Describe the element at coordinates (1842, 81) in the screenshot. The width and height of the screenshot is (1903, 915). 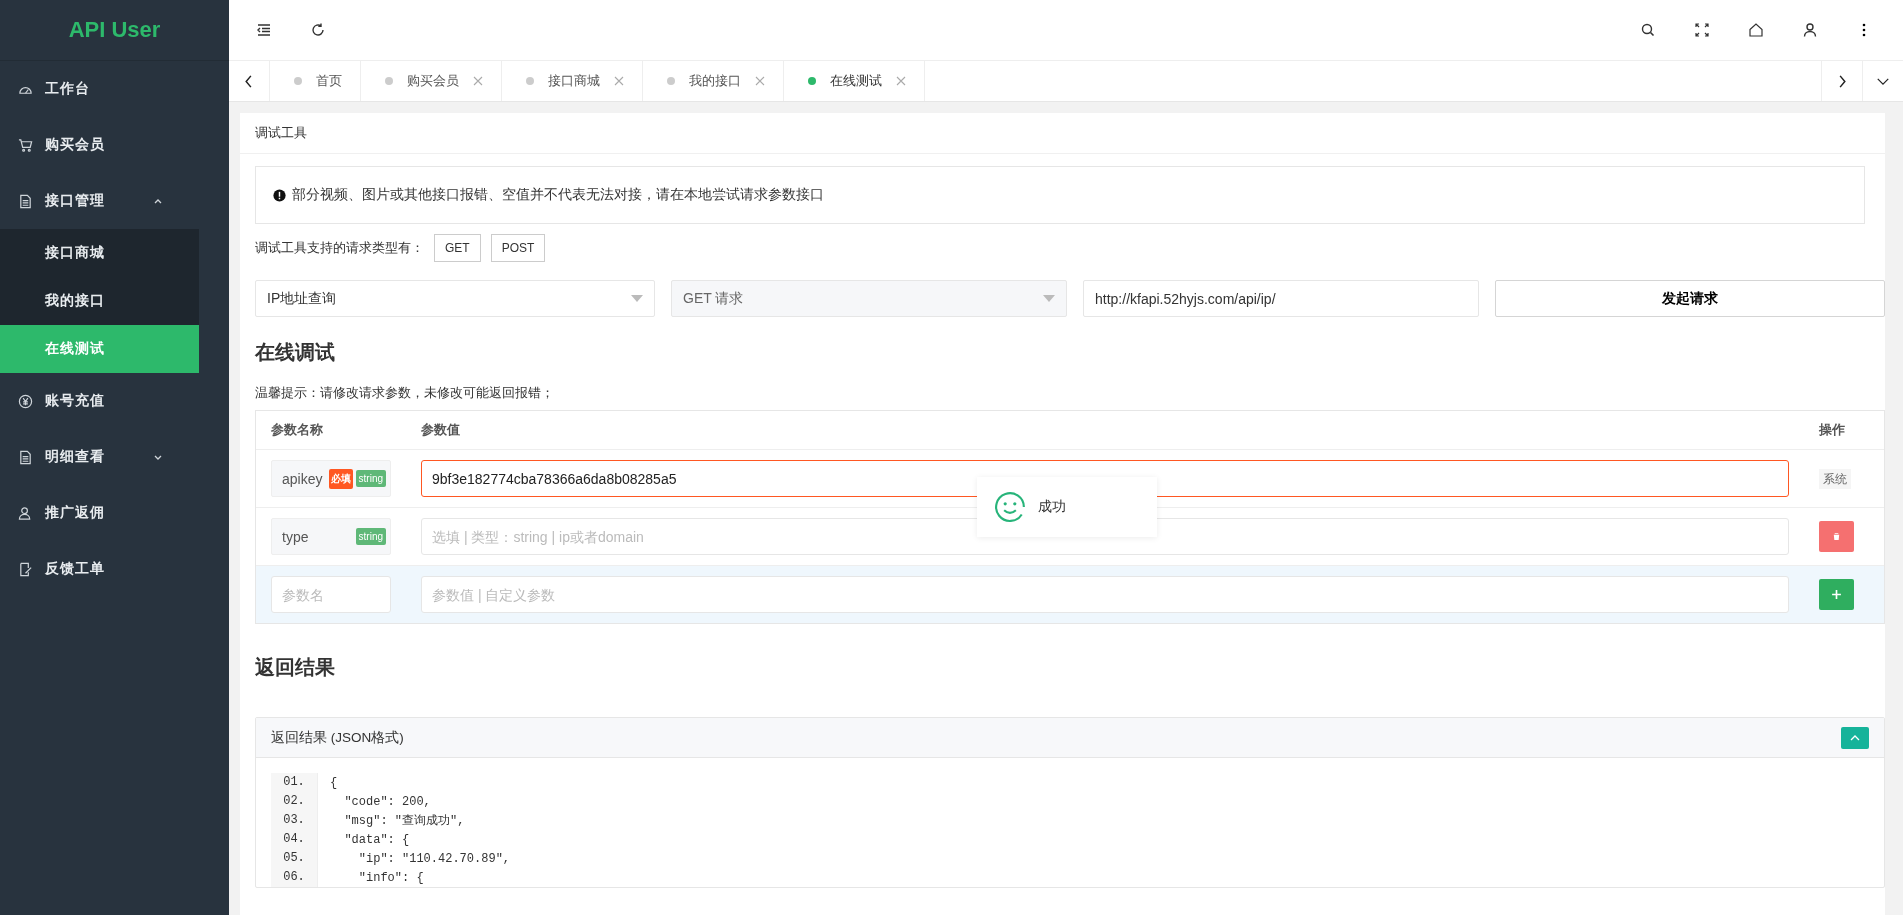
I see `chevron-right-icon` at that location.